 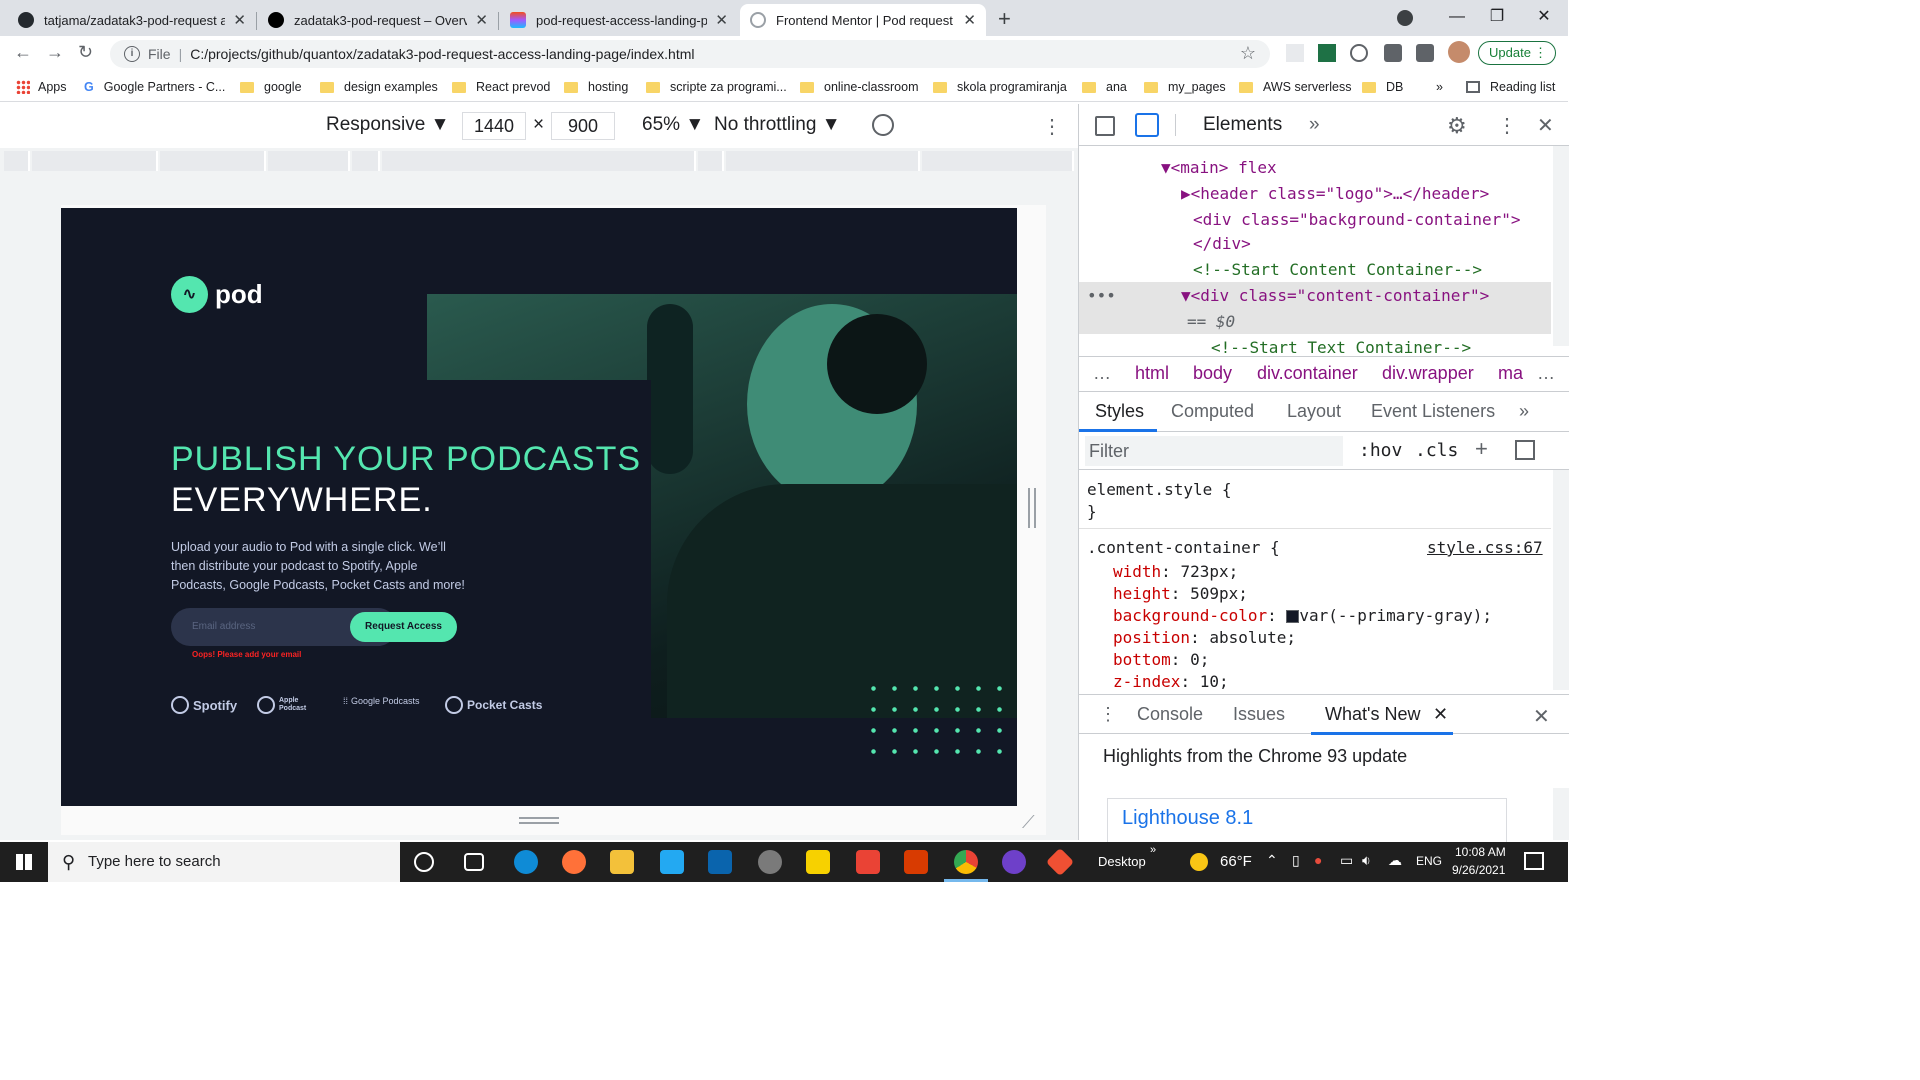 What do you see at coordinates (132, 20) in the screenshot?
I see `tab-github-repo: tatjama/zadatak3-pod-request a ✕` at bounding box center [132, 20].